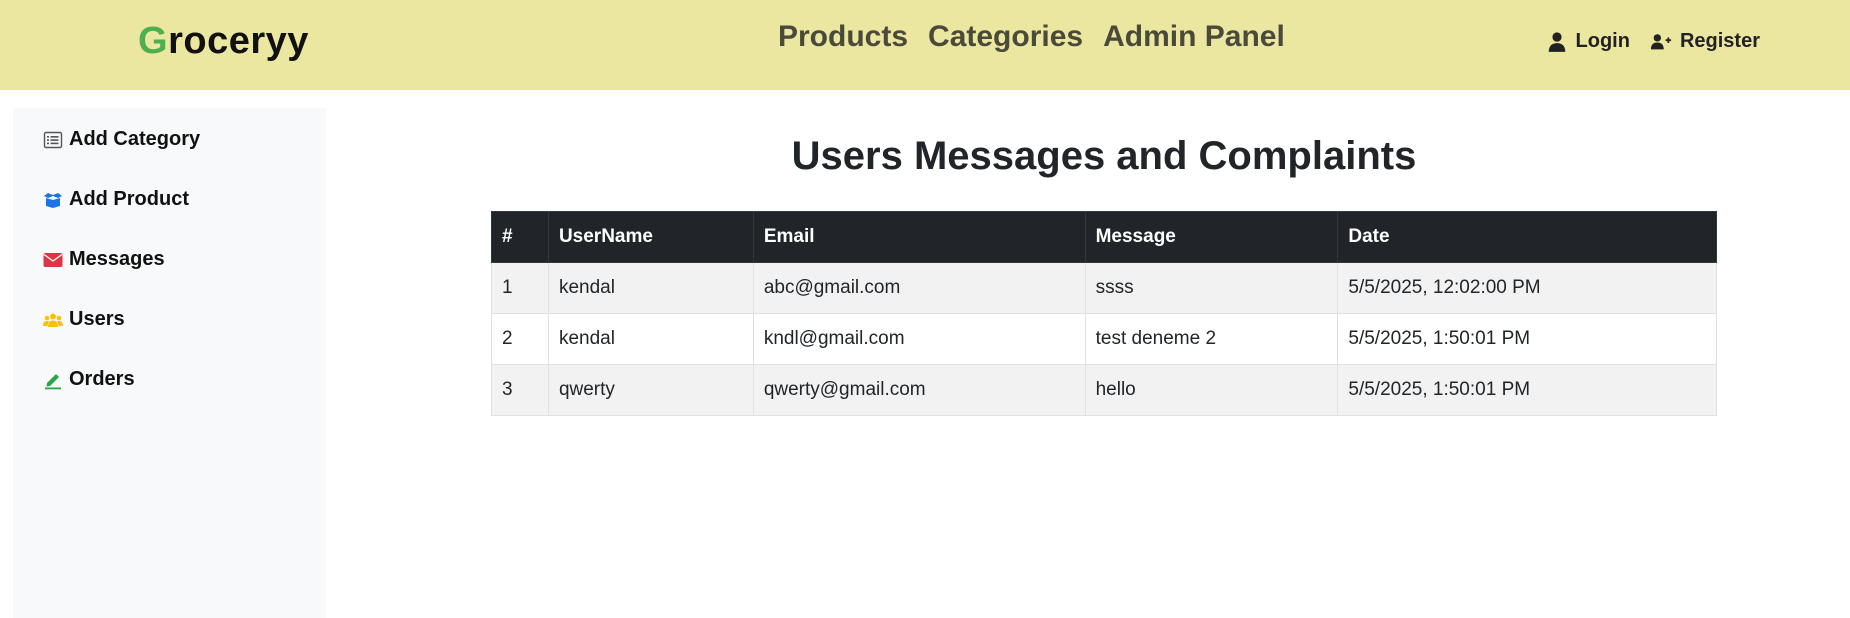 This screenshot has width=1850, height=618. What do you see at coordinates (843, 37) in the screenshot?
I see `nav-products: Products` at bounding box center [843, 37].